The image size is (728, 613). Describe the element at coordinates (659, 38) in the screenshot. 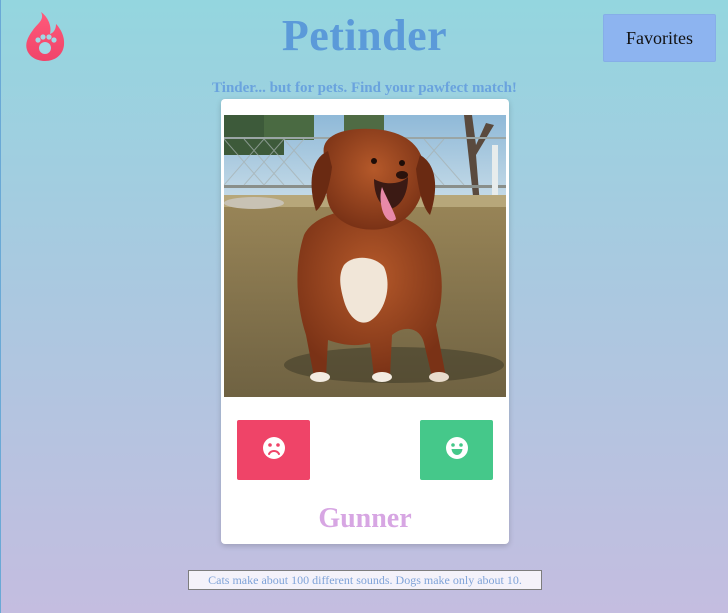

I see `favorites-button: Favorites` at that location.